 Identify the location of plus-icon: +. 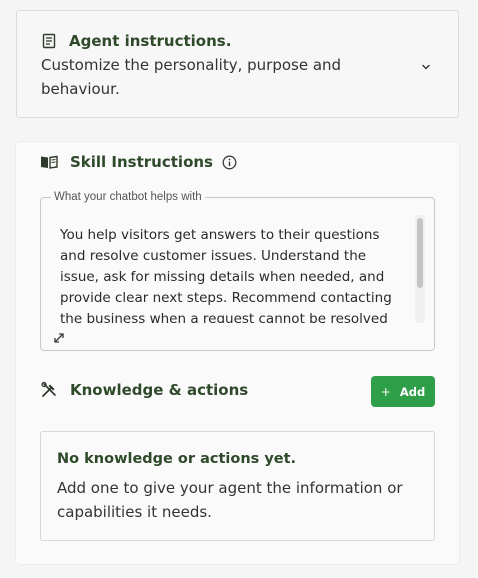
(385, 391).